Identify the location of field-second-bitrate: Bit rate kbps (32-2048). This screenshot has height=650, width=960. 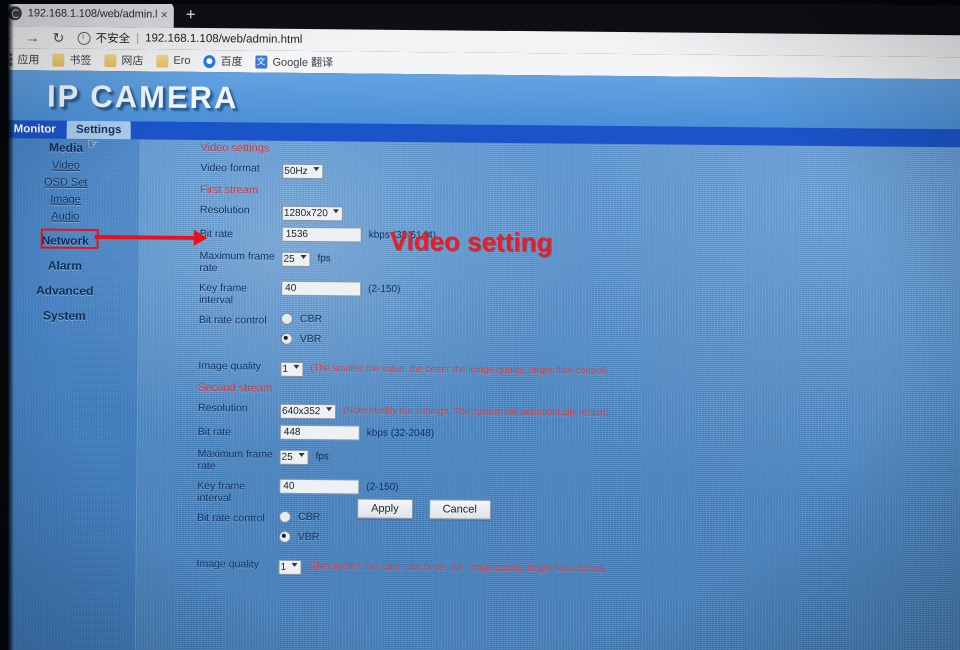
(548, 435).